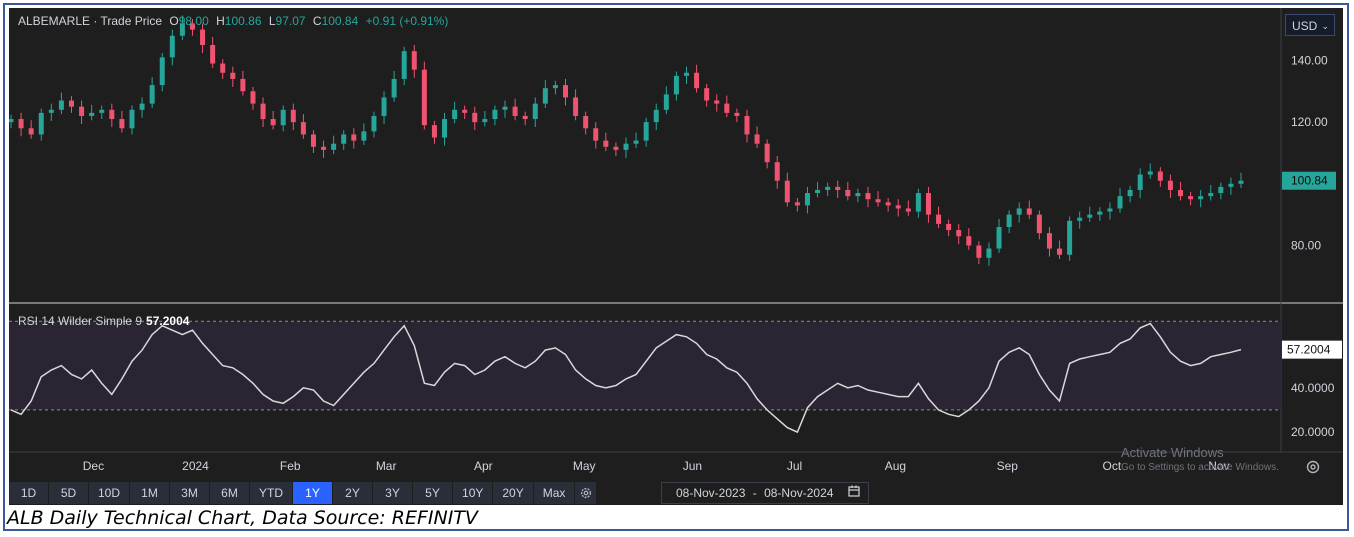 The image size is (1354, 537). I want to click on time-tick-label: Oct, so click(1112, 466).